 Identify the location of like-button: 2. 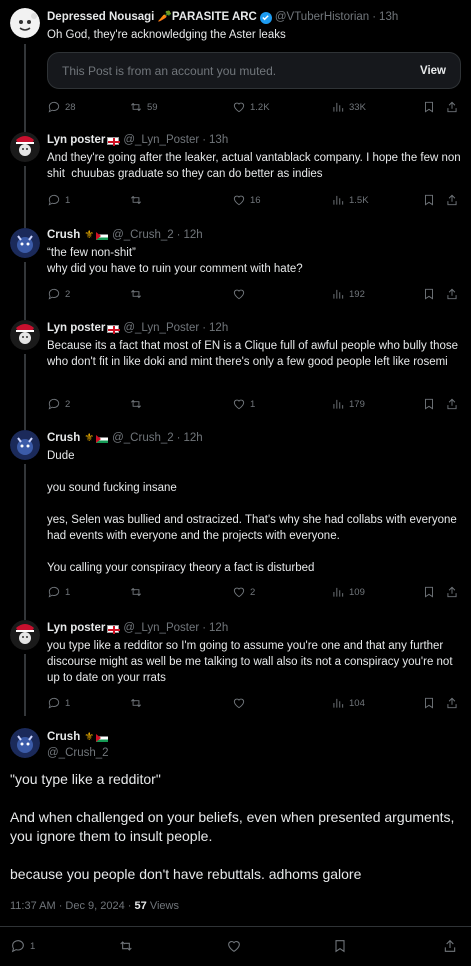
(243, 592).